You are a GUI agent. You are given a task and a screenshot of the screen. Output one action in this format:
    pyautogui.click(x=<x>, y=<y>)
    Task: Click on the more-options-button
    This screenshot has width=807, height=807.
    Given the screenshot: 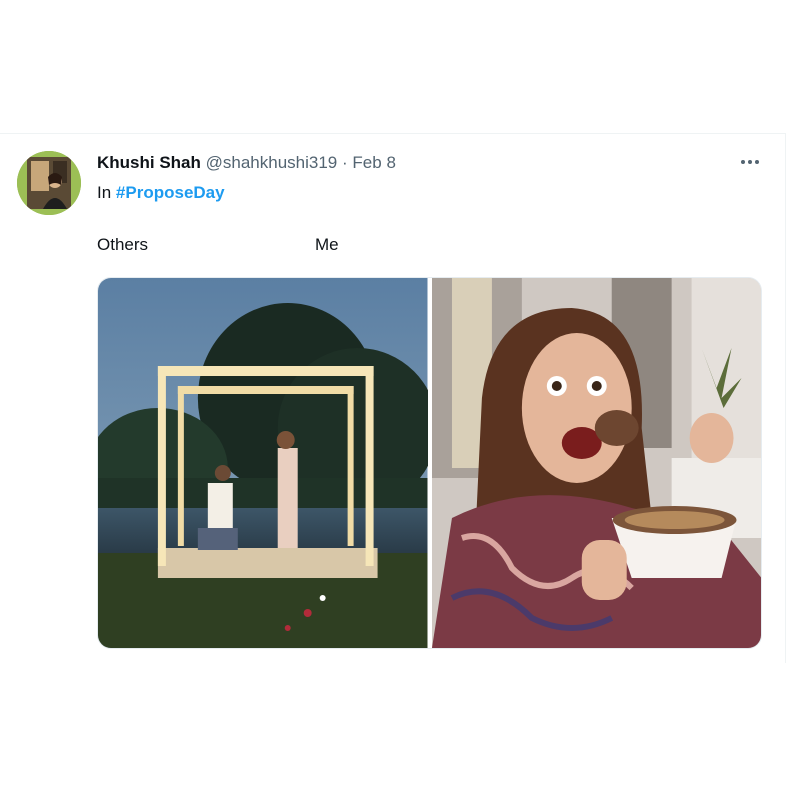 What is the action you would take?
    pyautogui.click(x=750, y=162)
    